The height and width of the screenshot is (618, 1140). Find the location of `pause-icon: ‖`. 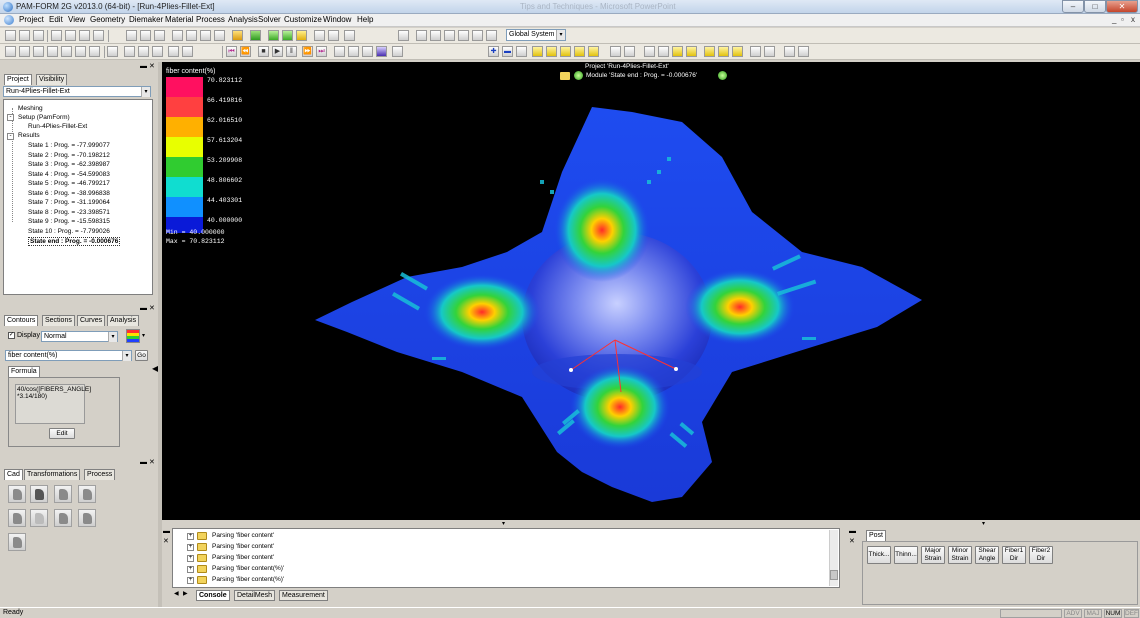

pause-icon: ‖ is located at coordinates (291, 51).